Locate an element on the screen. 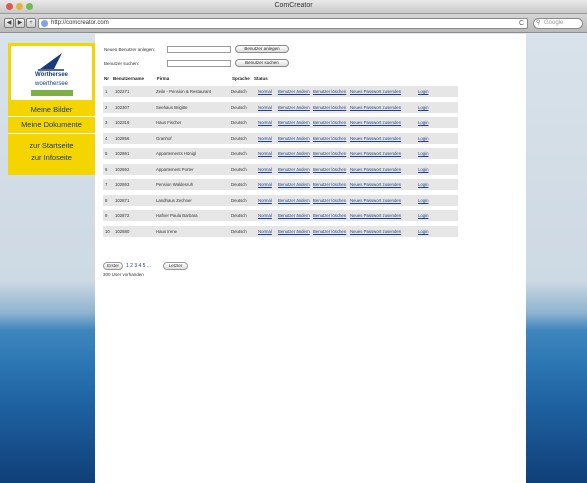  cell-firma: Hafner Paula Barbara is located at coordinates (177, 215).